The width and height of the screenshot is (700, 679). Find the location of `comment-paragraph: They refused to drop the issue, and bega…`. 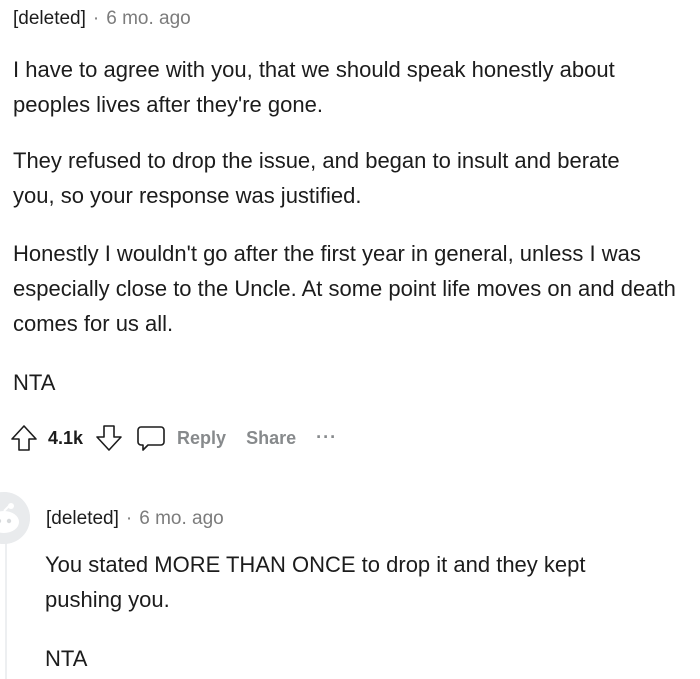

comment-paragraph: They refused to drop the issue, and bega… is located at coordinates (316, 178).